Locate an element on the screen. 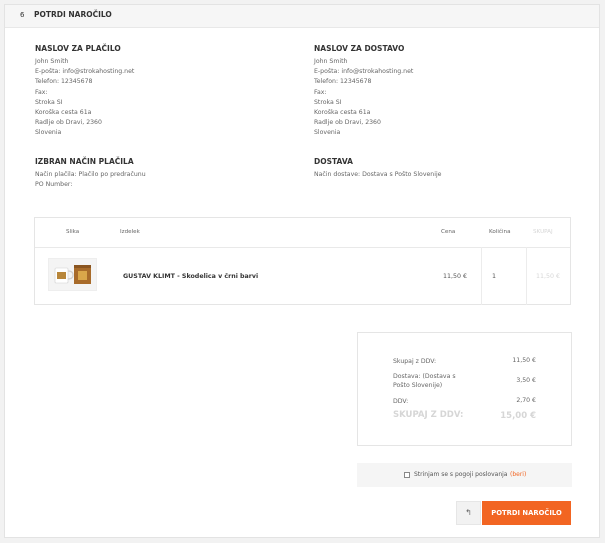 This screenshot has width=605, height=543. subtotal-value: 11,50 € is located at coordinates (524, 360).